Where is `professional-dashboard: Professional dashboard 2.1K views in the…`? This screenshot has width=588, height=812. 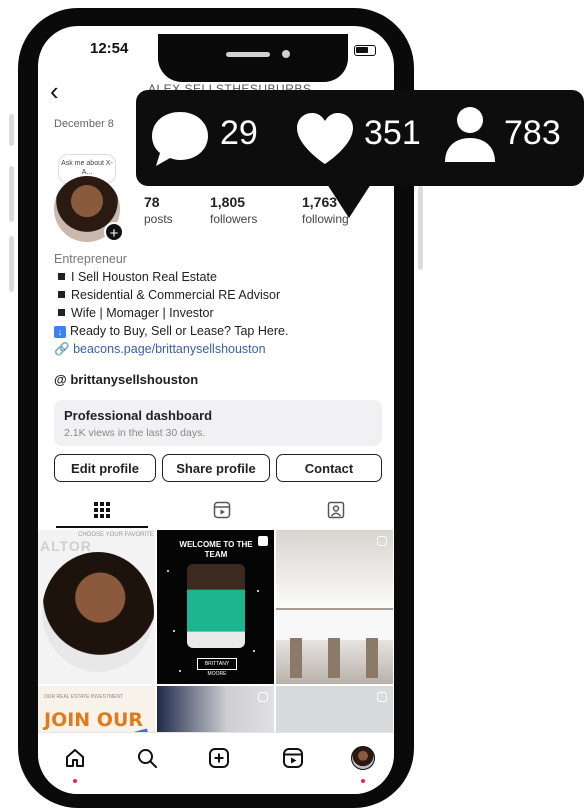 professional-dashboard: Professional dashboard 2.1K views in the… is located at coordinates (218, 423).